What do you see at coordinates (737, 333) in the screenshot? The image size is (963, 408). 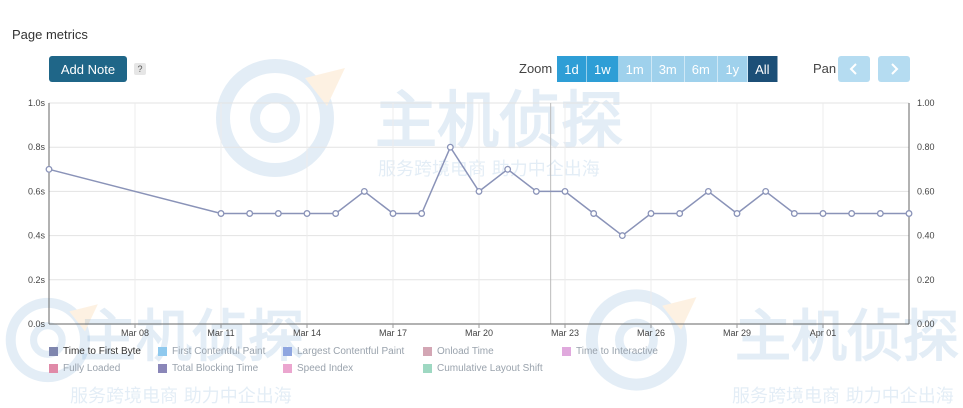 I see `x-tick-label: Mar 29` at bounding box center [737, 333].